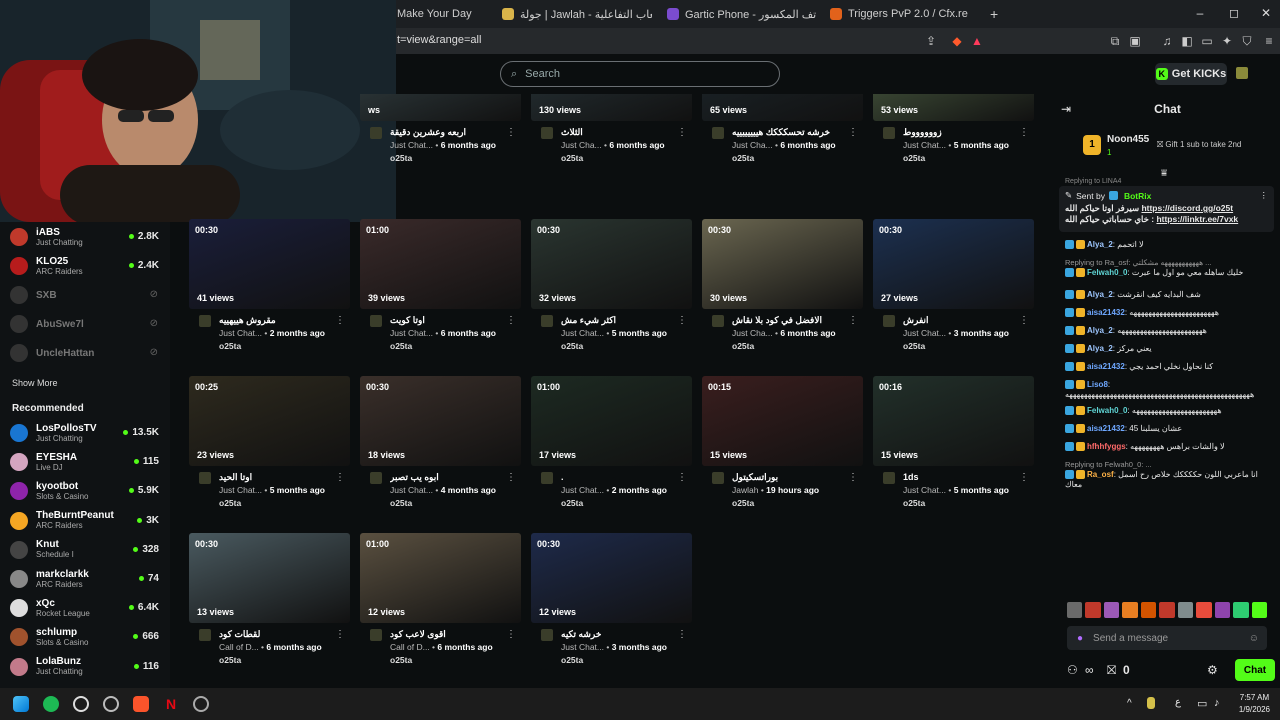  Describe the element at coordinates (1097, 384) in the screenshot. I see `chat-username: Liso8` at that location.